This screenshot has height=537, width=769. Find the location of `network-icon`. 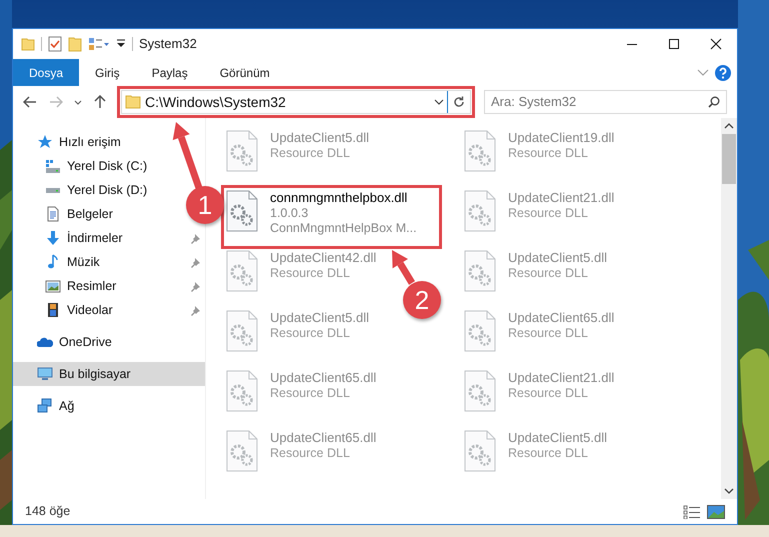

network-icon is located at coordinates (45, 406).